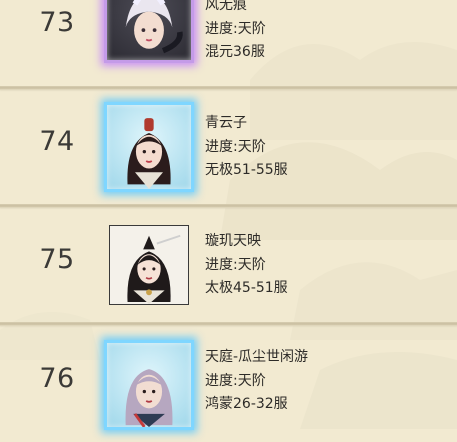 The image size is (457, 442). Describe the element at coordinates (57, 378) in the screenshot. I see `rank-number: 76` at that location.